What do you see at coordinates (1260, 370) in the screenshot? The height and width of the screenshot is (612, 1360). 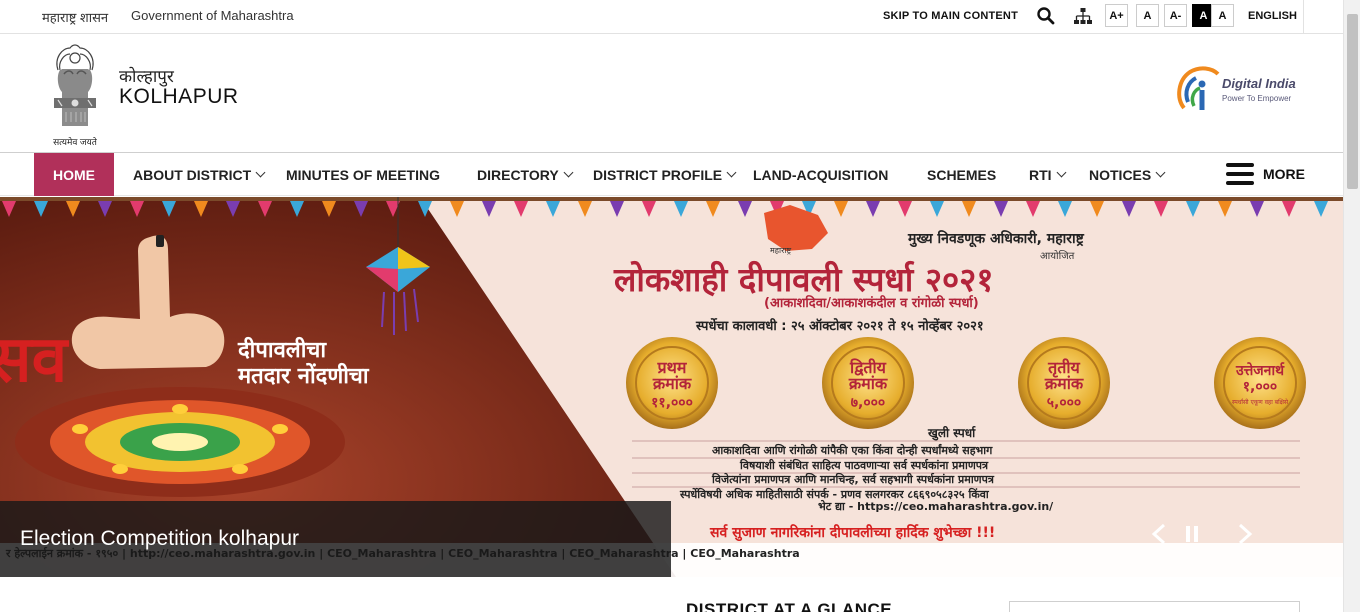 I see `prize-4-rank: उत्तेजनार्थ` at bounding box center [1260, 370].